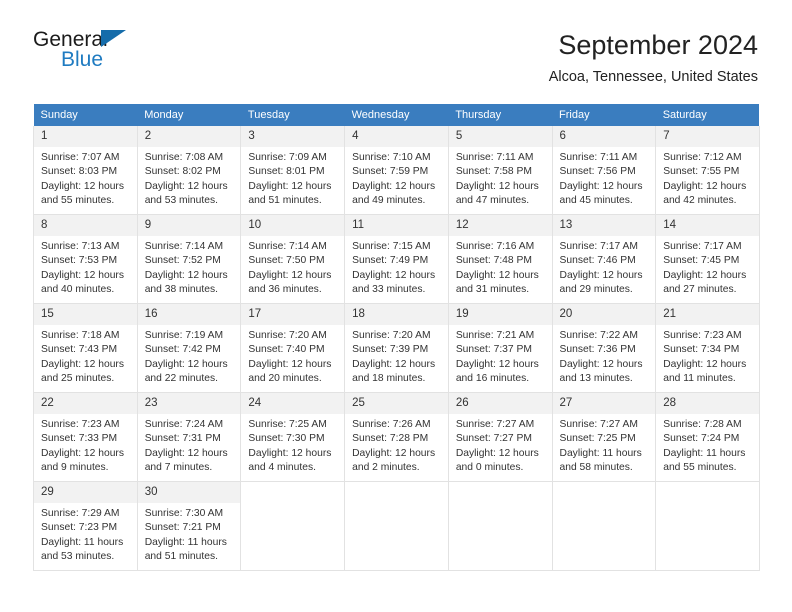 Image resolution: width=792 pixels, height=612 pixels. Describe the element at coordinates (133, 56) in the screenshot. I see `general-blue-logo: General Blue` at that location.